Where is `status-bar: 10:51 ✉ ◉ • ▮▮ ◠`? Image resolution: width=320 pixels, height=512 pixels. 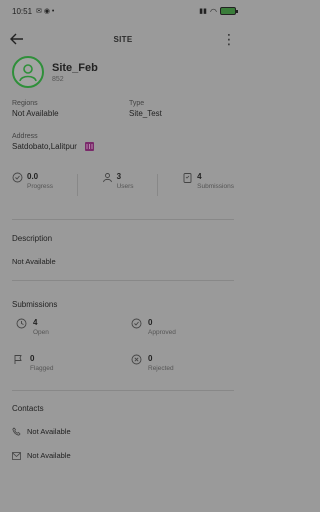 status-bar: 10:51 ✉ ◉ • ▮▮ ◠ is located at coordinates (123, 11).